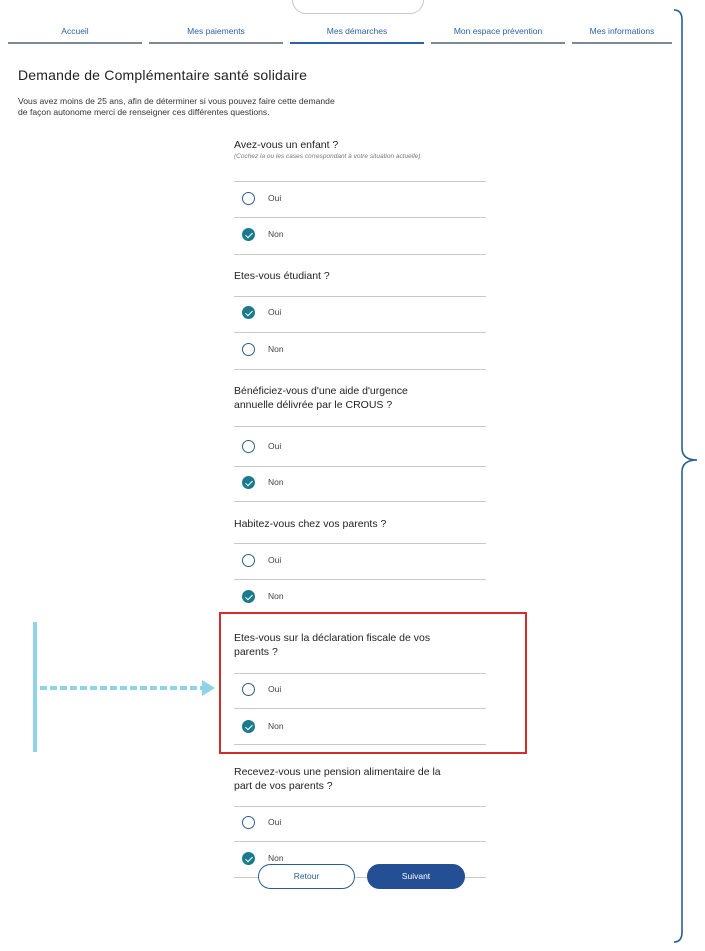 Image resolution: width=705 pixels, height=951 pixels. Describe the element at coordinates (313, 405) in the screenshot. I see `question-title-line-2: annuelle délivrée par le CROUS ?` at that location.